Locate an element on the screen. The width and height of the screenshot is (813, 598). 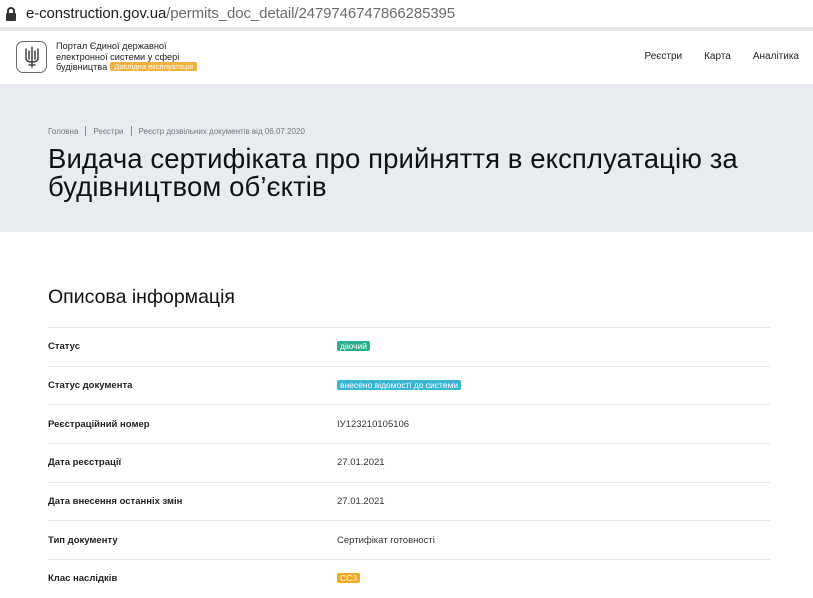
nav-item-analytics: Аналітика is located at coordinates (776, 56).